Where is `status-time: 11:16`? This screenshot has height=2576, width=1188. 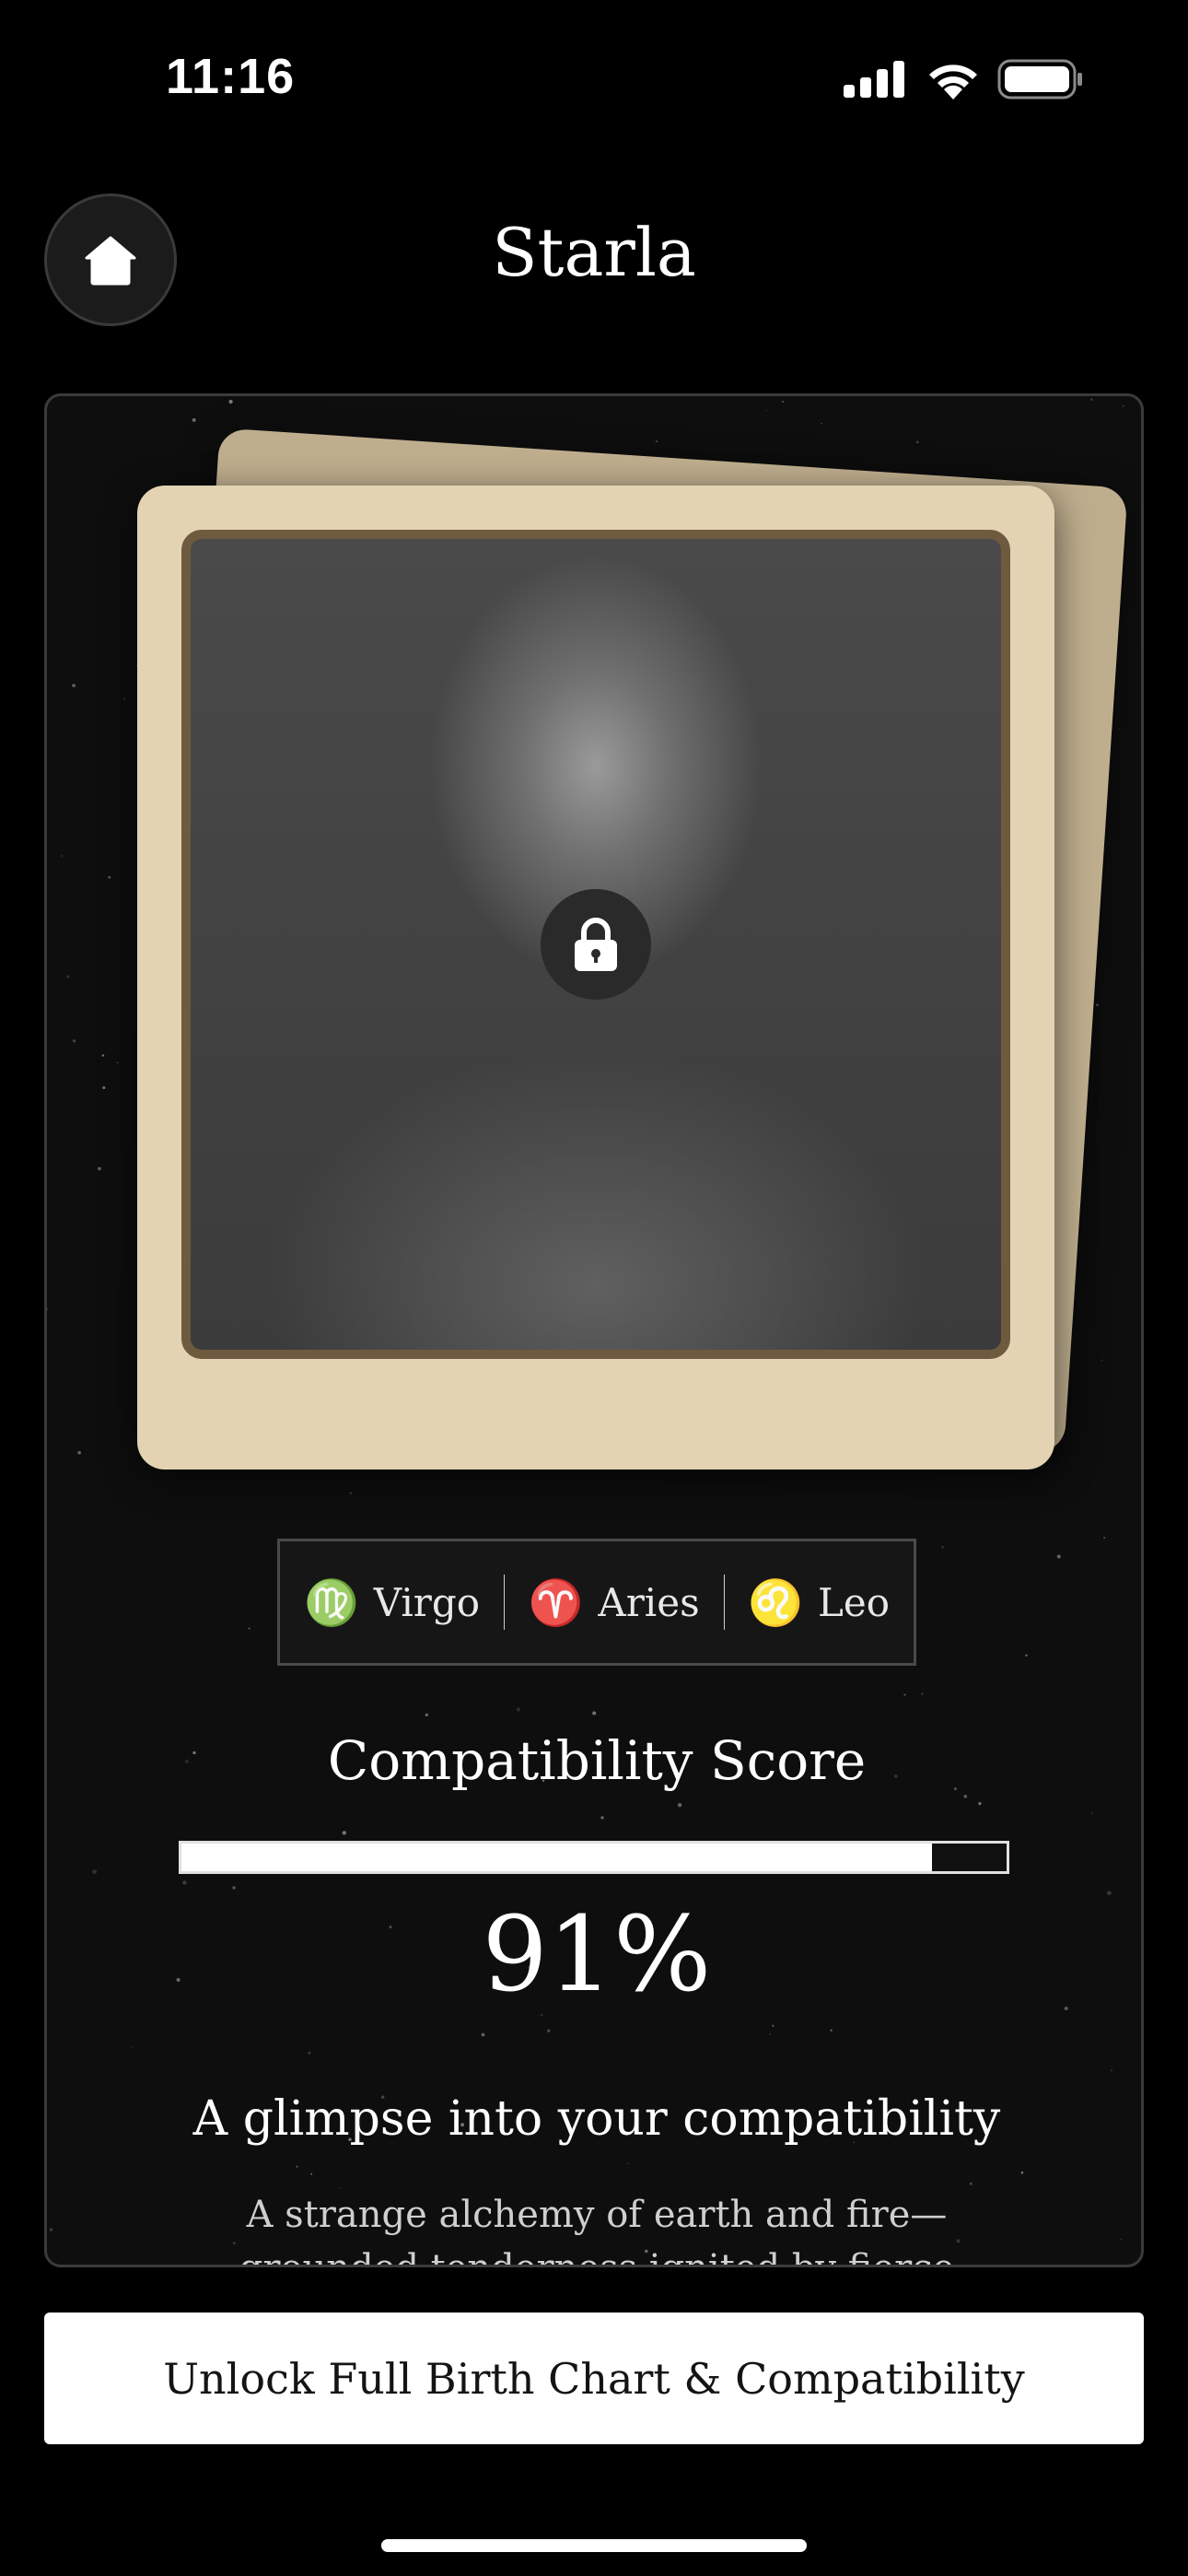 status-time: 11:16 is located at coordinates (231, 76).